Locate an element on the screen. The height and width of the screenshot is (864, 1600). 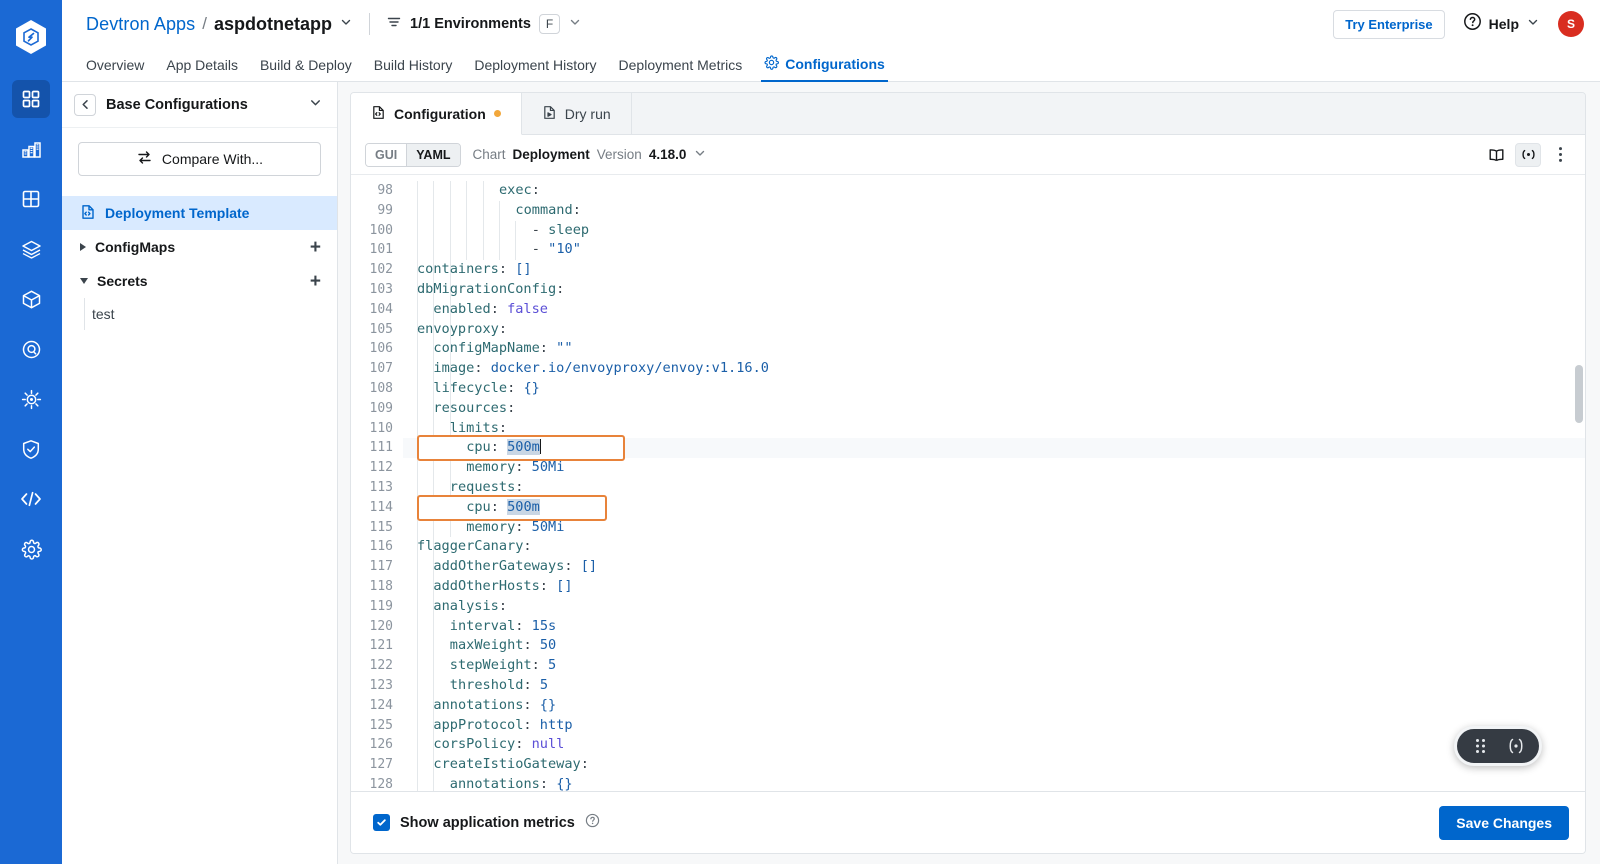
tab-deployment-metrics: Deployment Metrics is located at coordinates (681, 69).